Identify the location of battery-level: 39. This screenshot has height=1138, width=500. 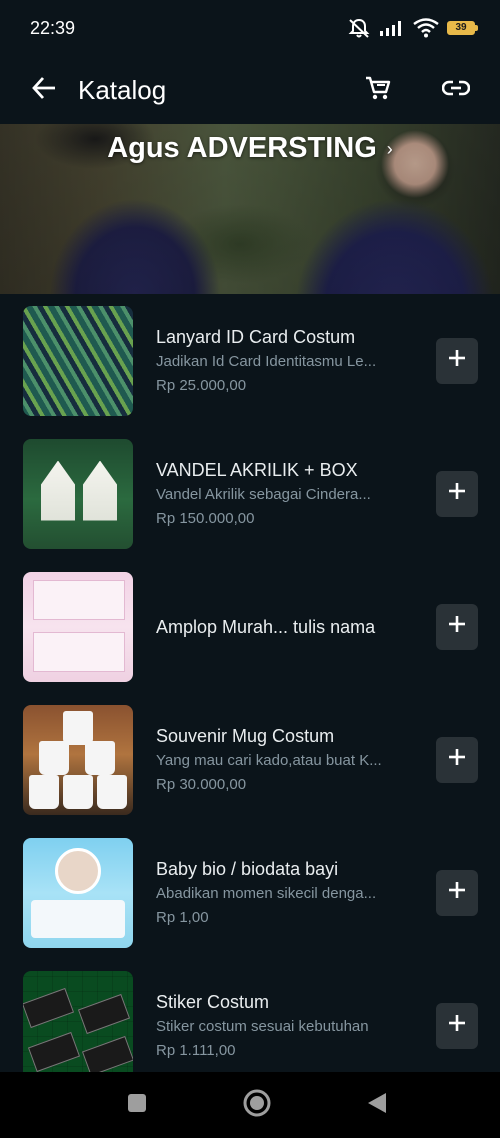
(461, 28).